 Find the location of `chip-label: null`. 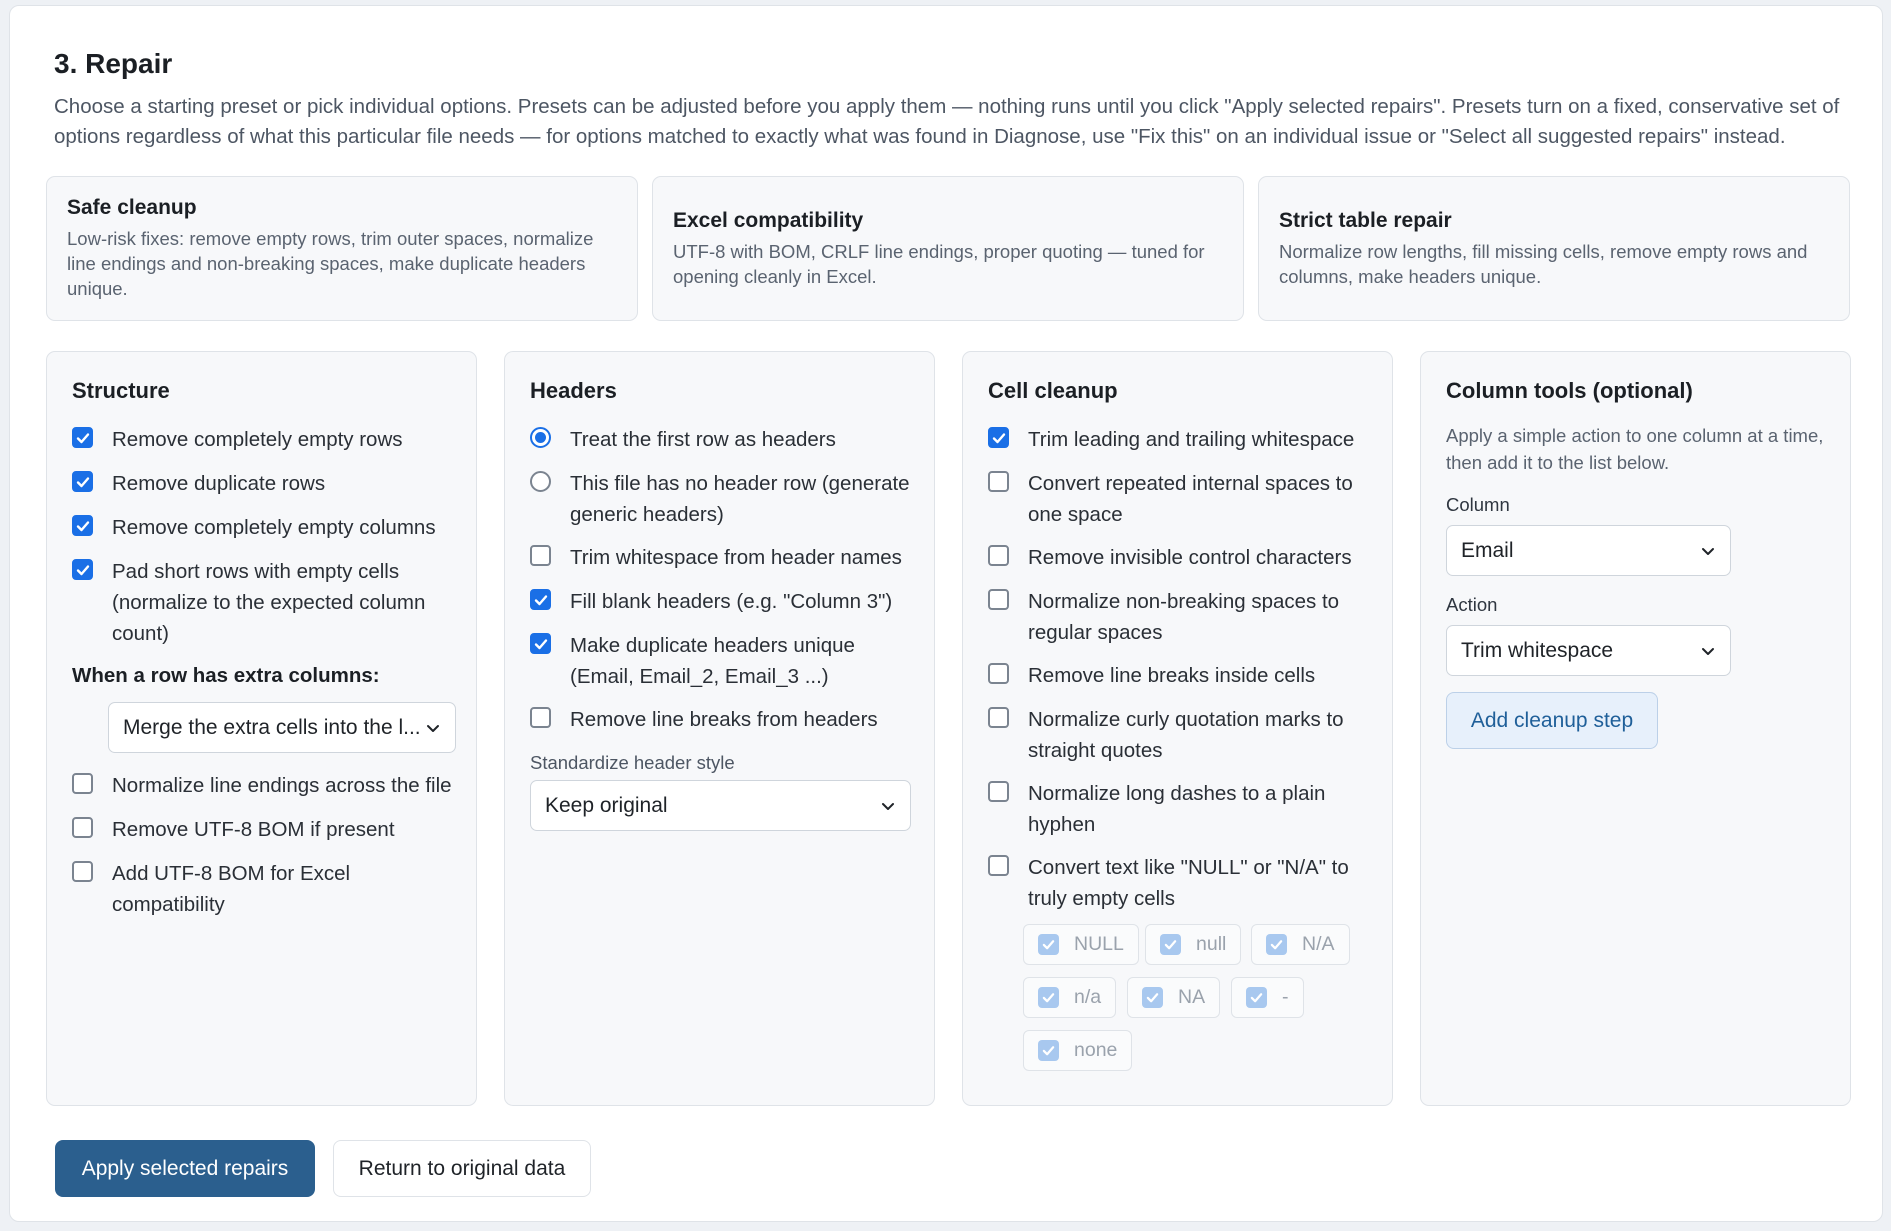

chip-label: null is located at coordinates (1211, 944).